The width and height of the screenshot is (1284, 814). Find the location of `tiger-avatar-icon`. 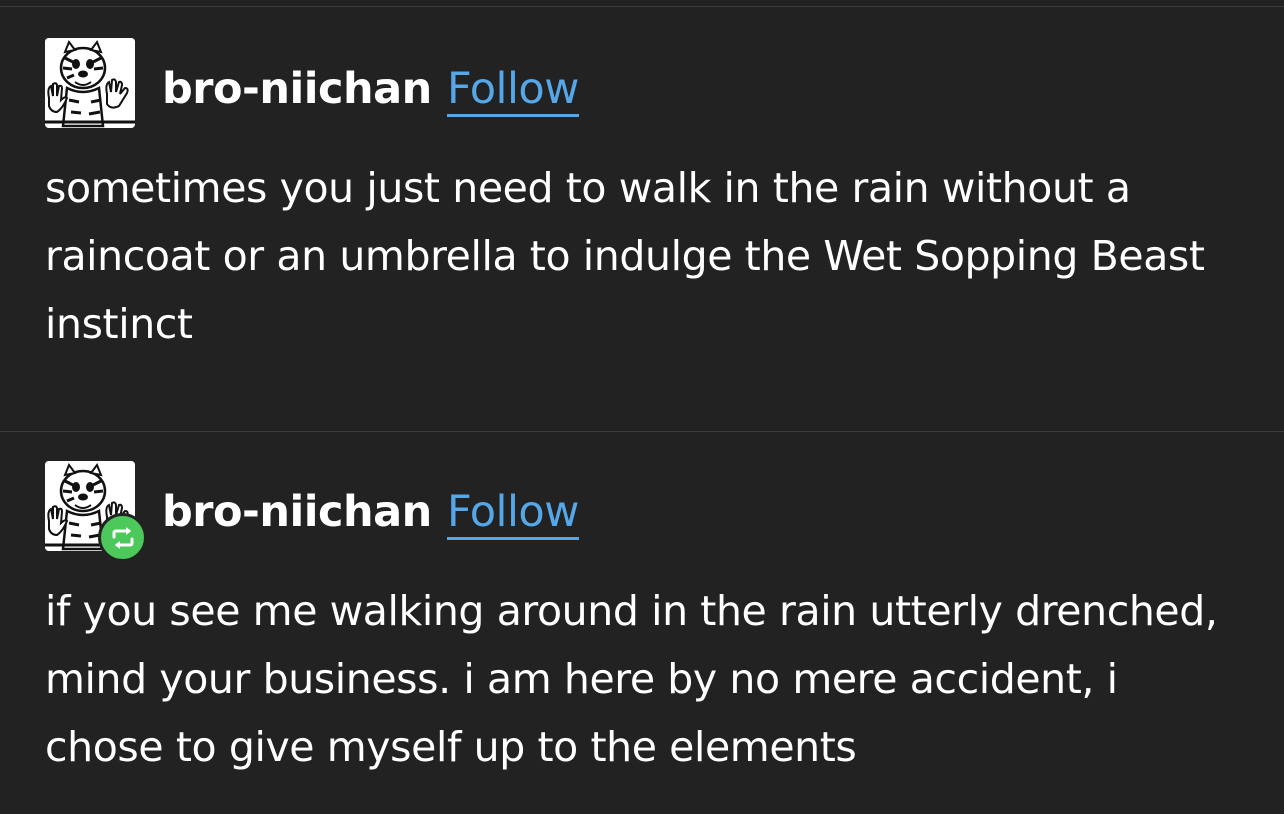

tiger-avatar-icon is located at coordinates (90, 83).